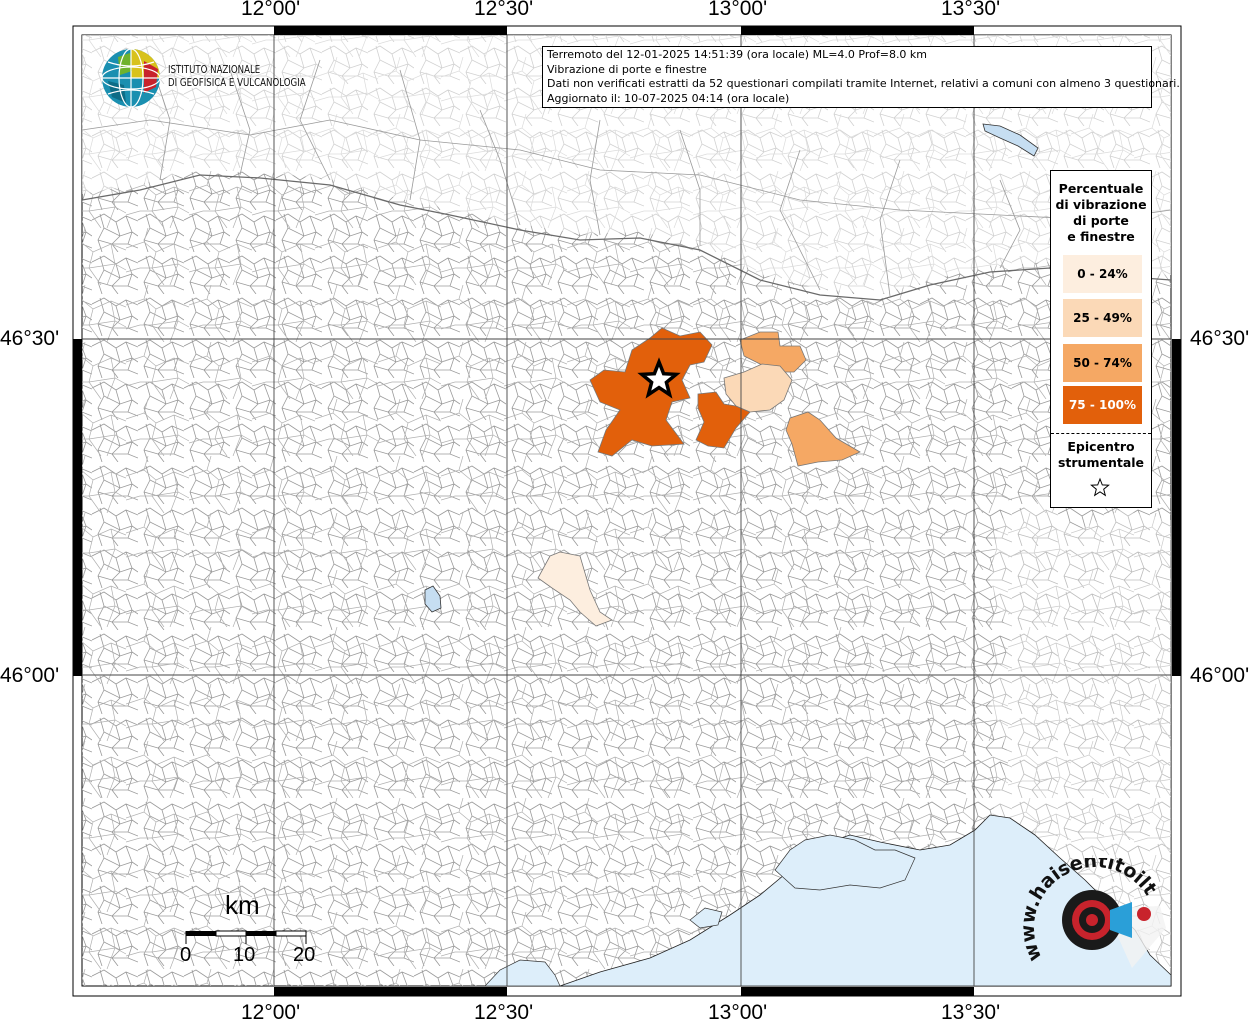 This screenshot has width=1254, height=1025. I want to click on legend-class-75-100: 75 - 100%, so click(1102, 405).